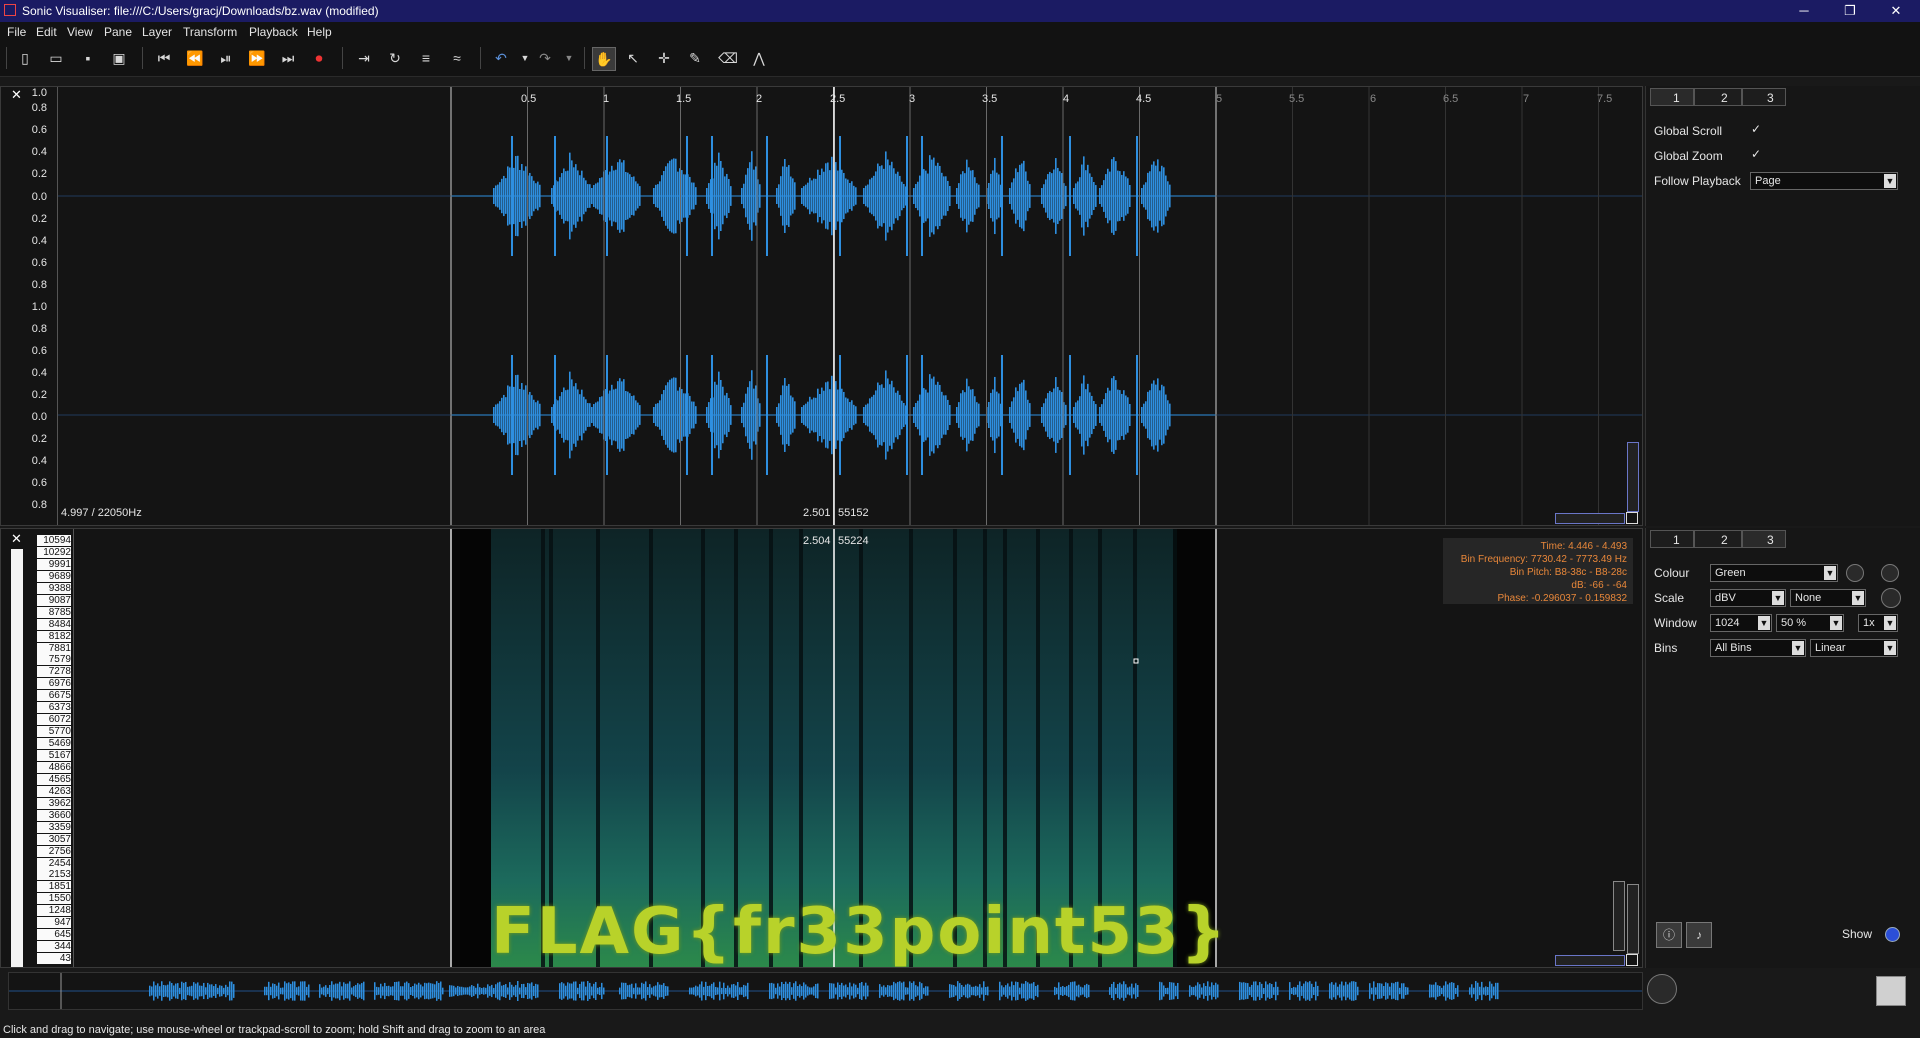  I want to click on ruler-label: 1.5, so click(684, 99).